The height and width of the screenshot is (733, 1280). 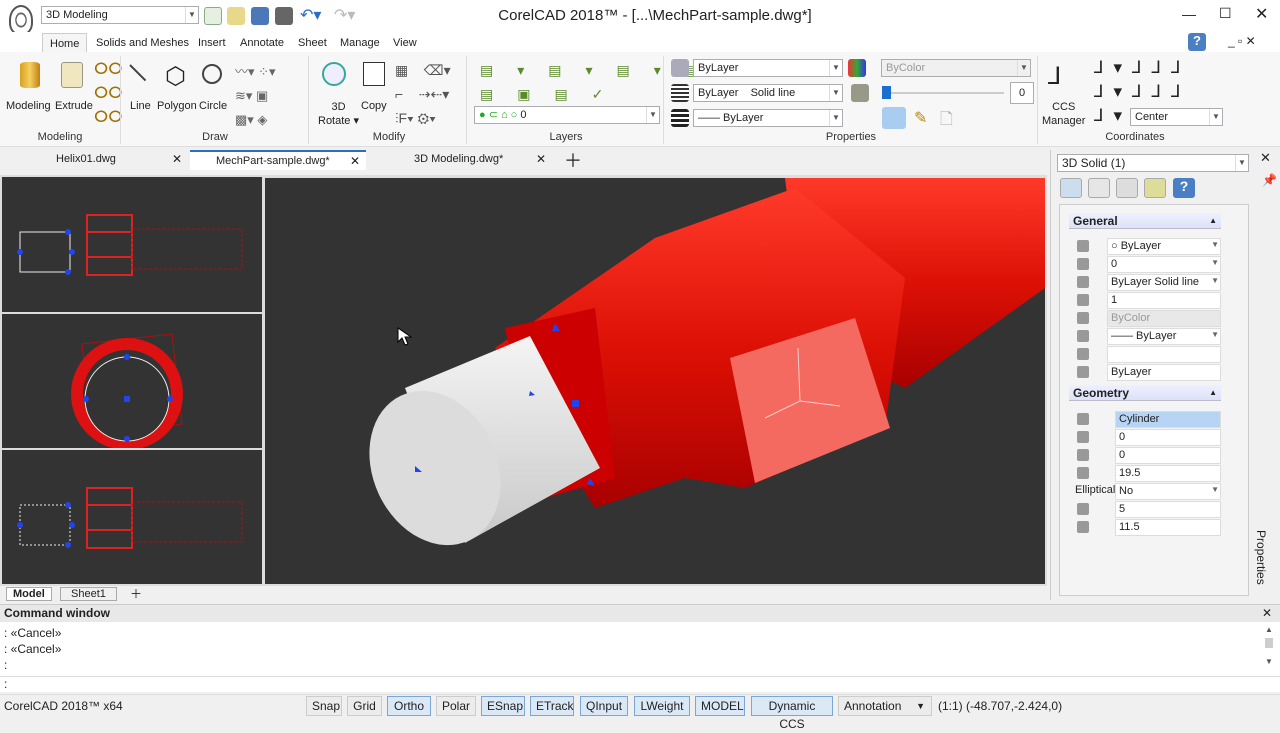 What do you see at coordinates (1261, 14) in the screenshot?
I see `close-button: ✕` at bounding box center [1261, 14].